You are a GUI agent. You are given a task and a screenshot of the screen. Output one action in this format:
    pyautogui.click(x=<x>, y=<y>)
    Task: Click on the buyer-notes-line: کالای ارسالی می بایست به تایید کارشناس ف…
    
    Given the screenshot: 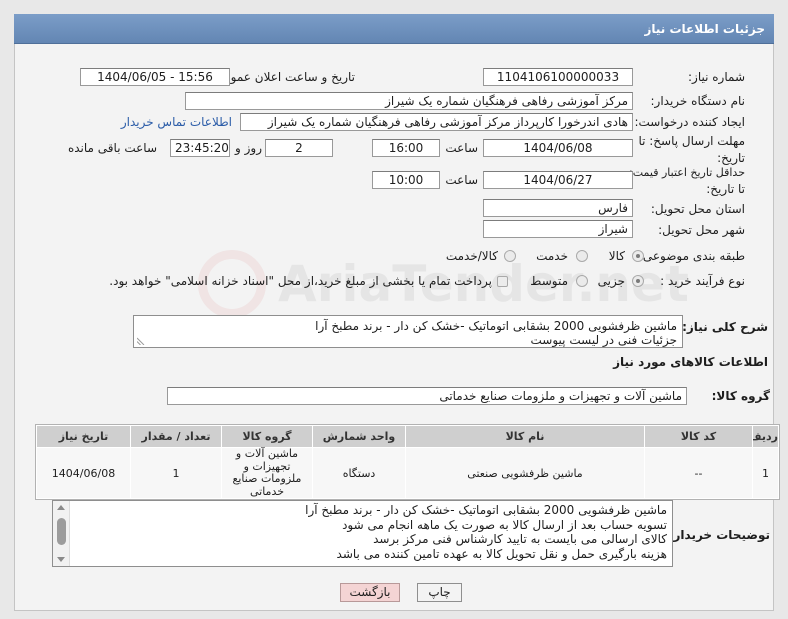 What is the action you would take?
    pyautogui.click(x=520, y=539)
    